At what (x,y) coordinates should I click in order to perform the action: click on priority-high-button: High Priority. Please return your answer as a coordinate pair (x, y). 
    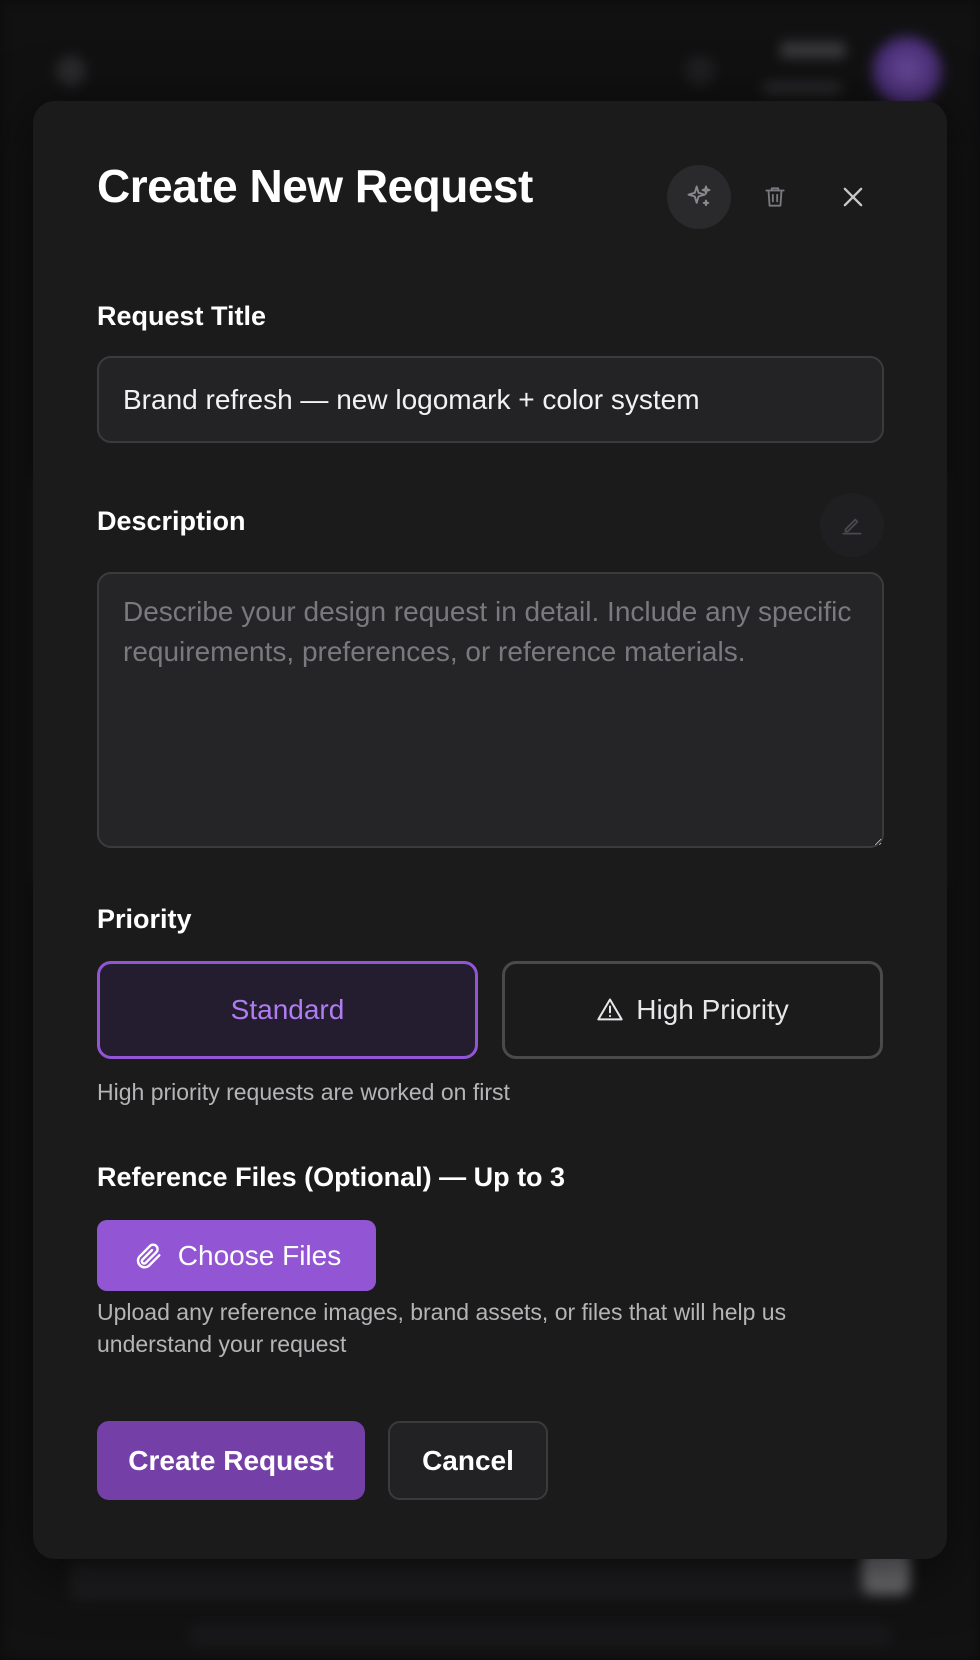
    Looking at the image, I should click on (692, 1010).